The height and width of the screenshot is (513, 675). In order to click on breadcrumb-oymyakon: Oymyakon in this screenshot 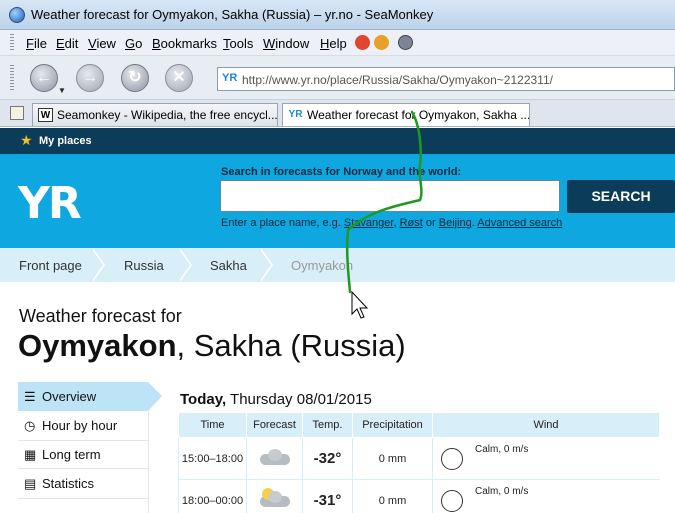, I will do `click(322, 265)`.